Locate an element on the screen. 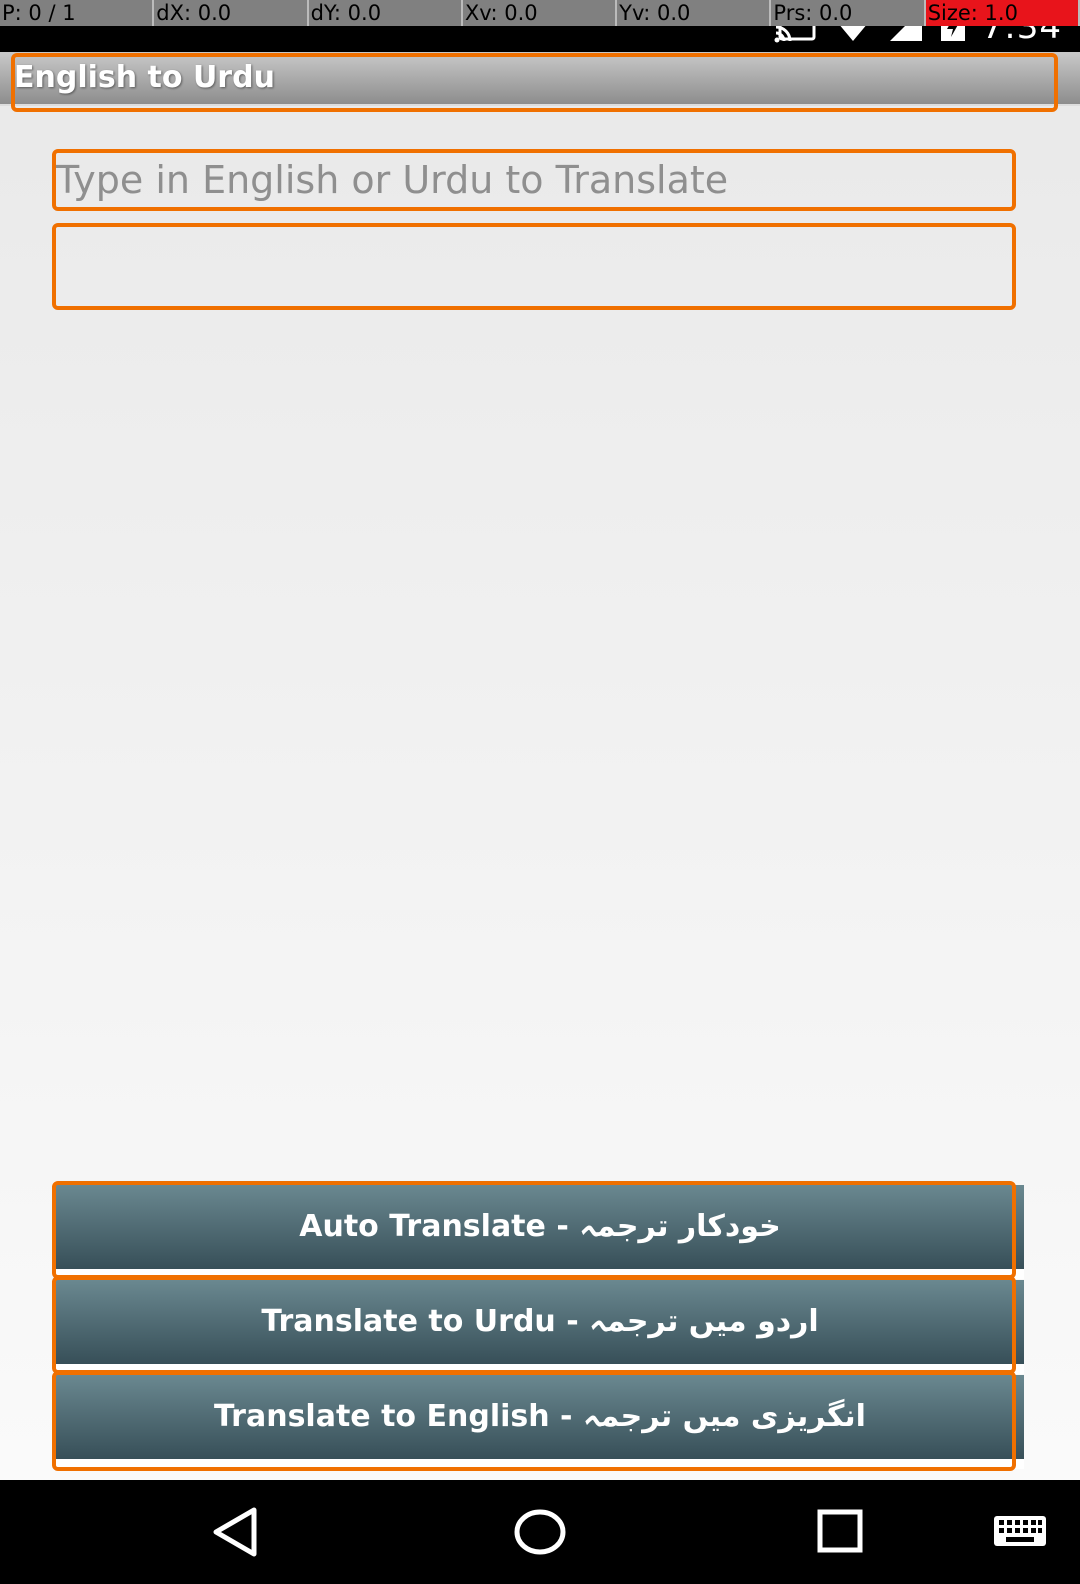  back-icon is located at coordinates (236, 1532).